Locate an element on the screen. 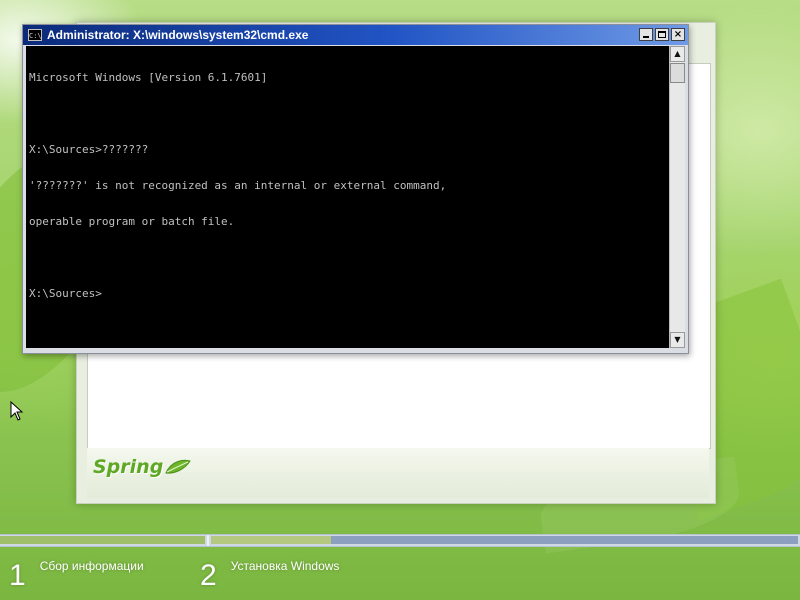 This screenshot has width=800, height=600. step-number: 1 is located at coordinates (17, 575).